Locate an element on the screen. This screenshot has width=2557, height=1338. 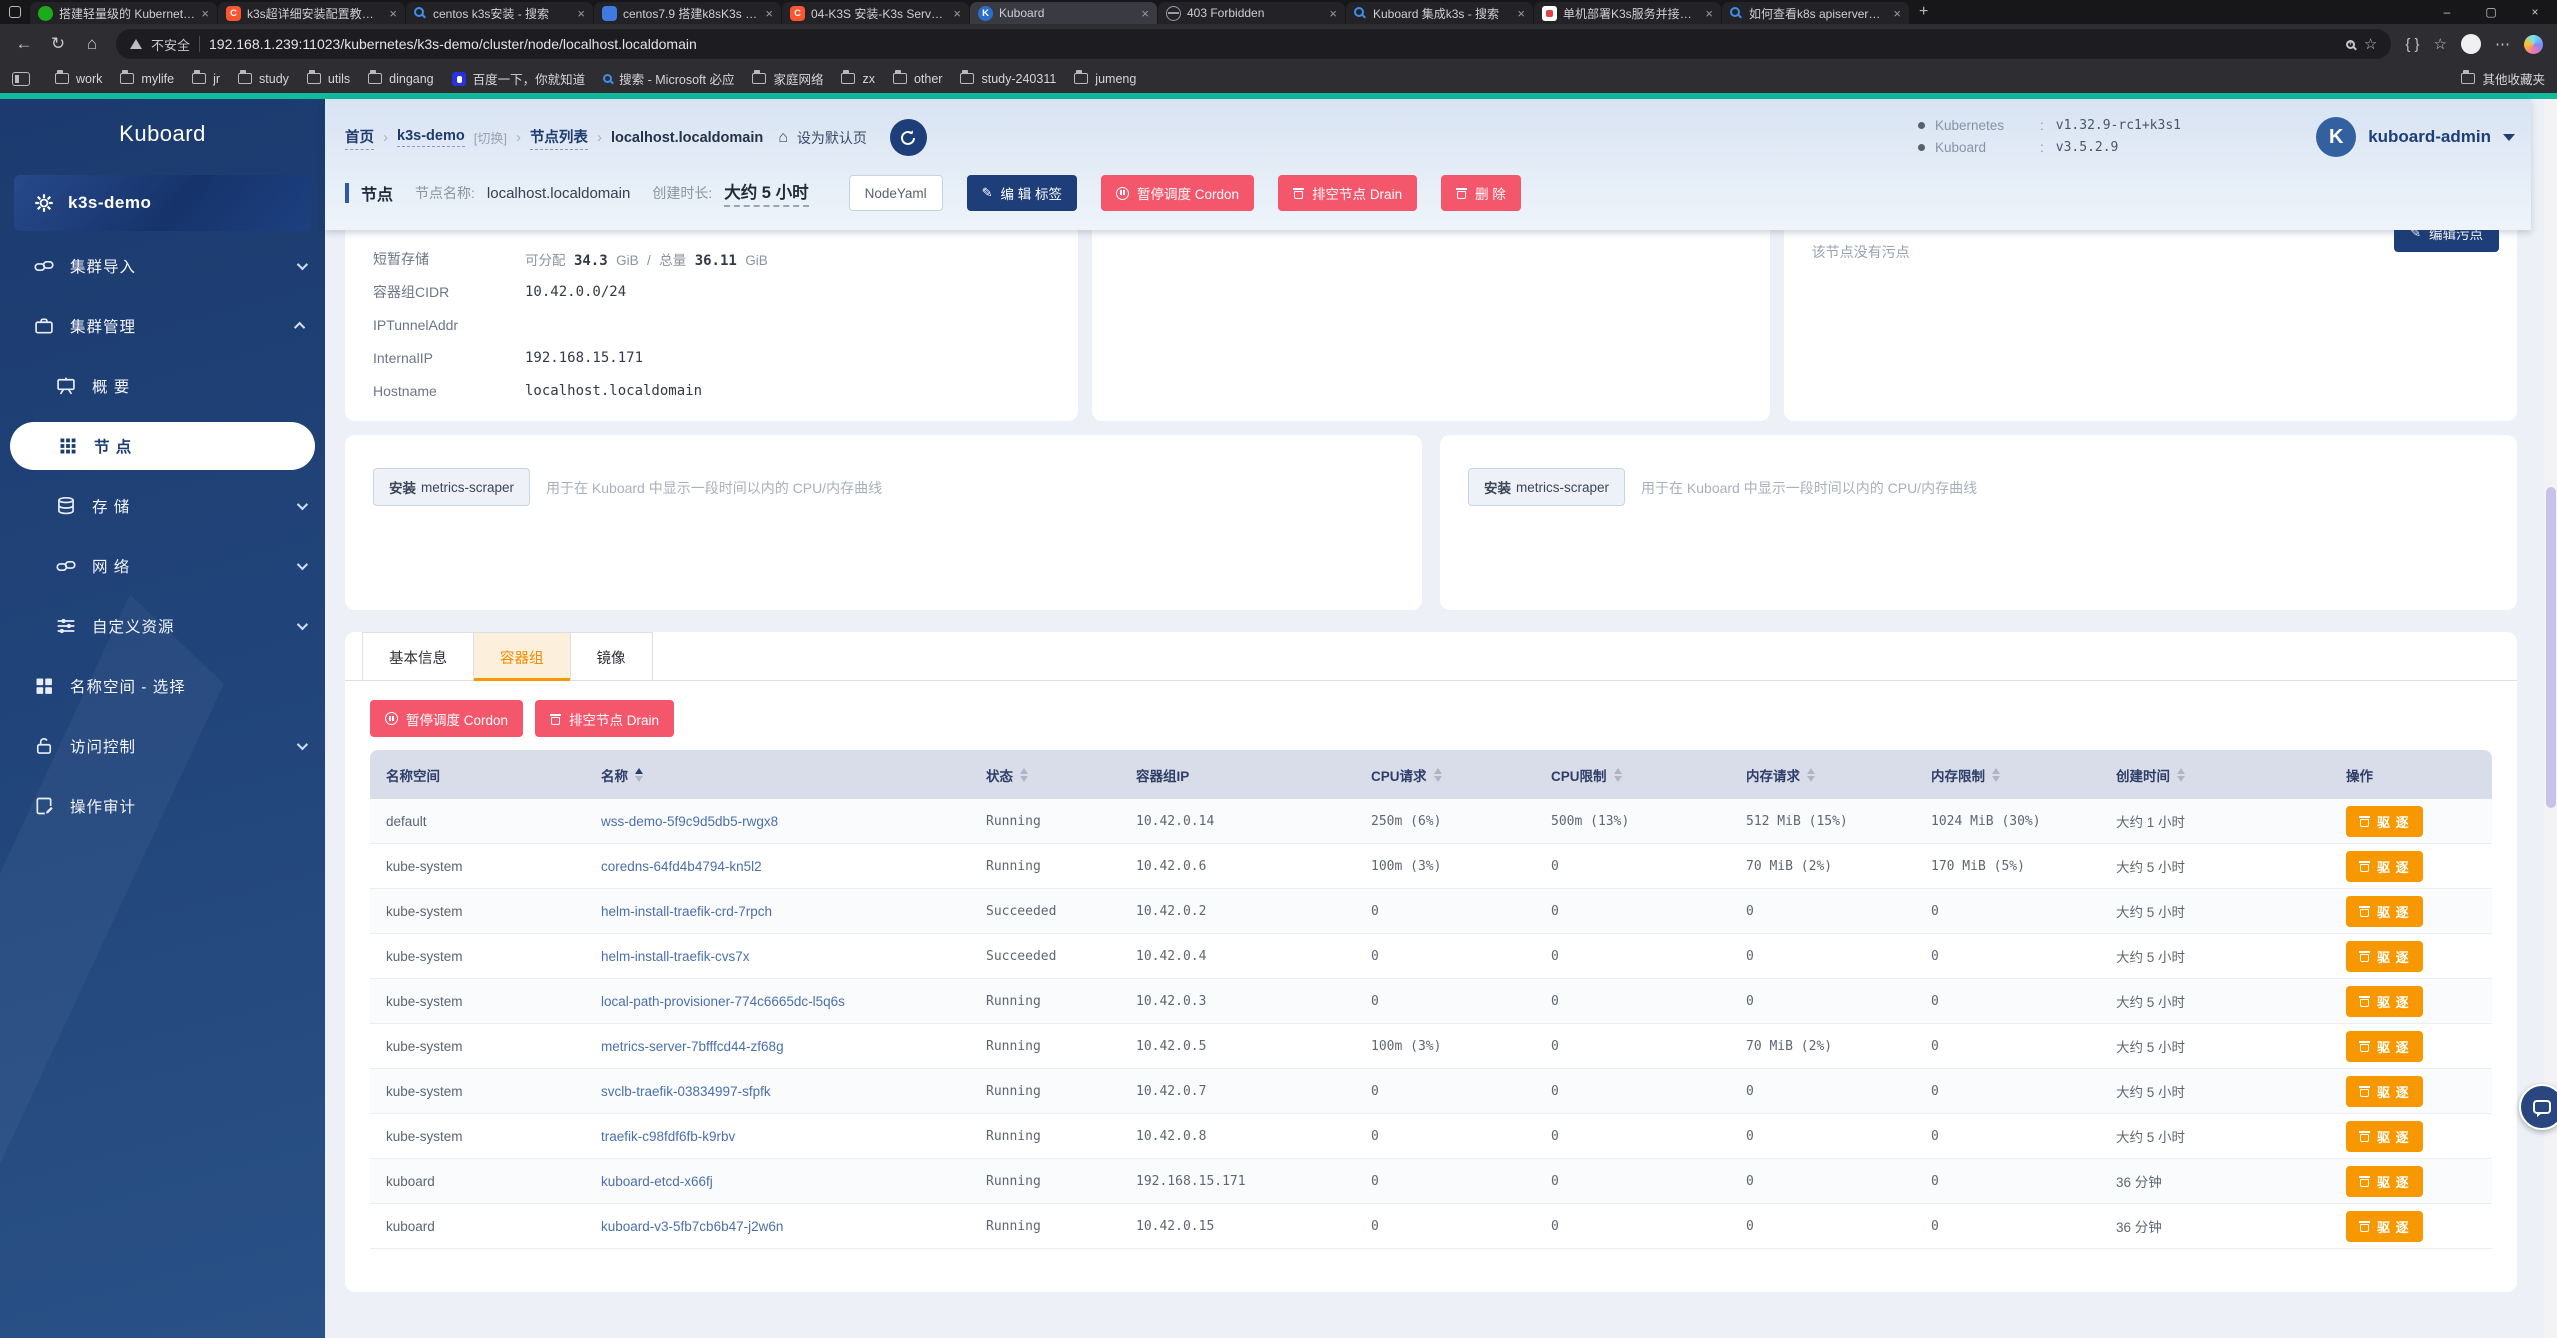
back-icon: ← is located at coordinates (24, 44).